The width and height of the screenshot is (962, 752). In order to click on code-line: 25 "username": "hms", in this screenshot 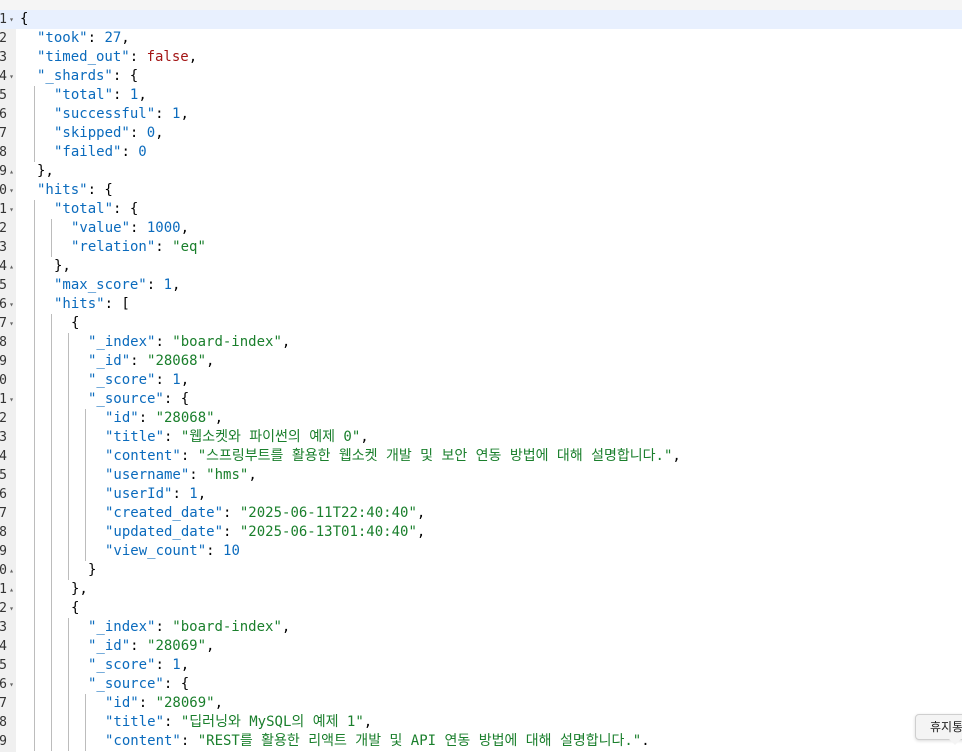, I will do `click(481, 475)`.